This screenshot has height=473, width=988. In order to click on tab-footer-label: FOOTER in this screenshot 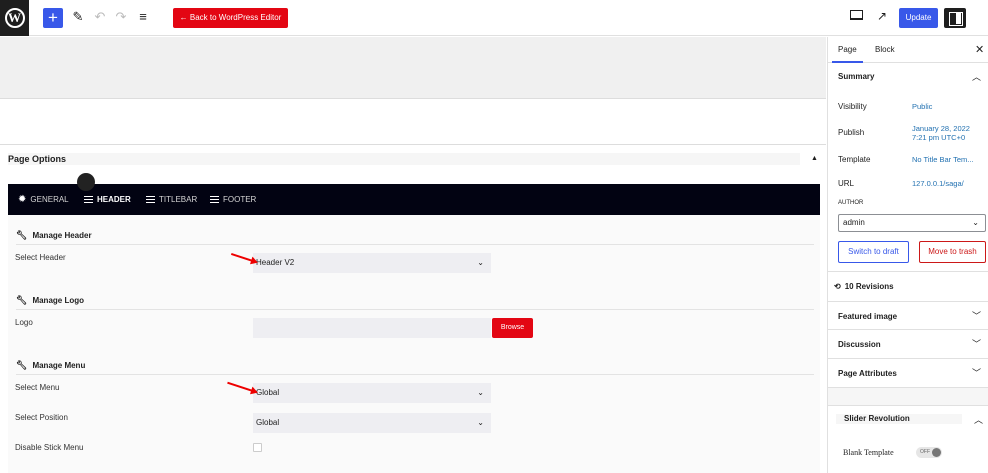, I will do `click(240, 199)`.